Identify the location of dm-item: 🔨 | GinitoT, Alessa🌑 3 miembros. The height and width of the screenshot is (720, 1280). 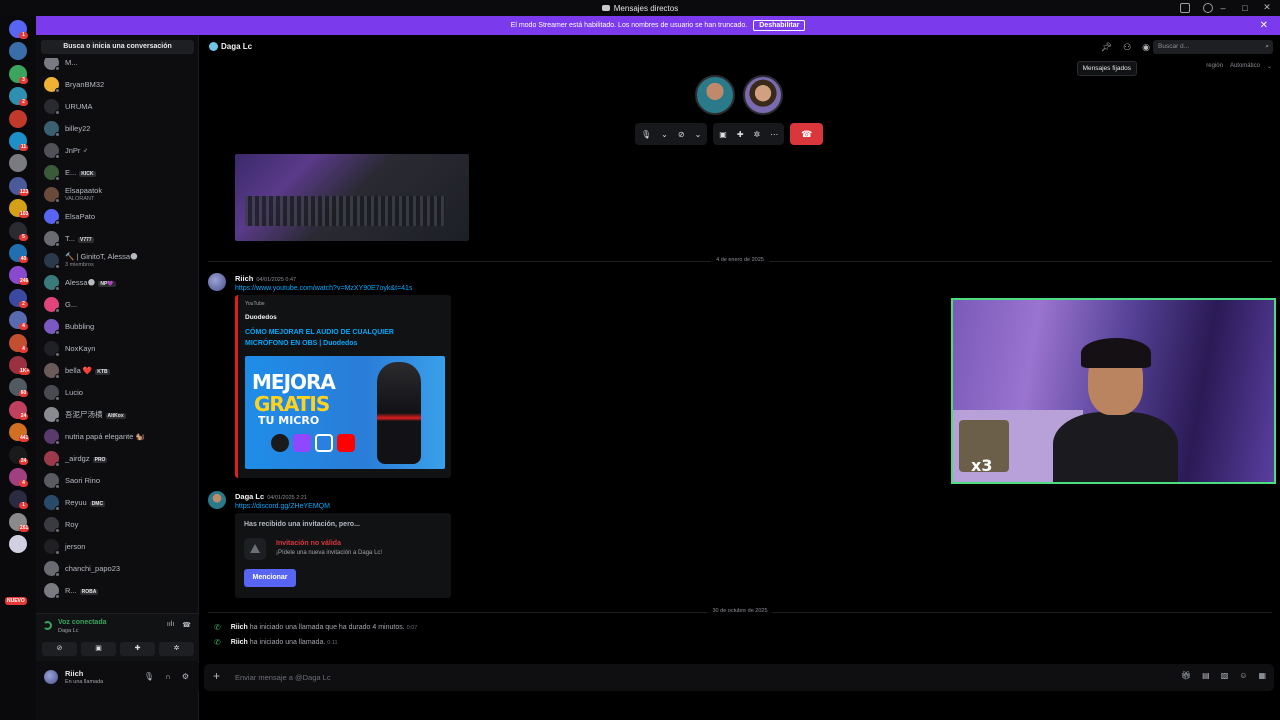
(119, 260).